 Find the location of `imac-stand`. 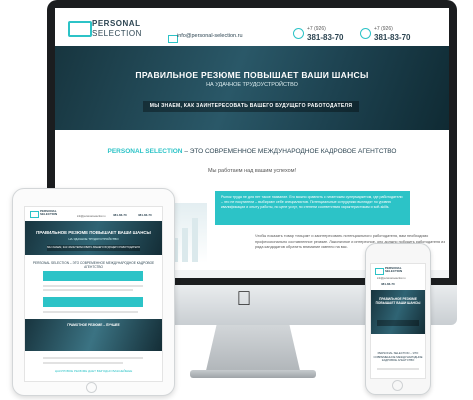

imac-stand is located at coordinates (253, 350).